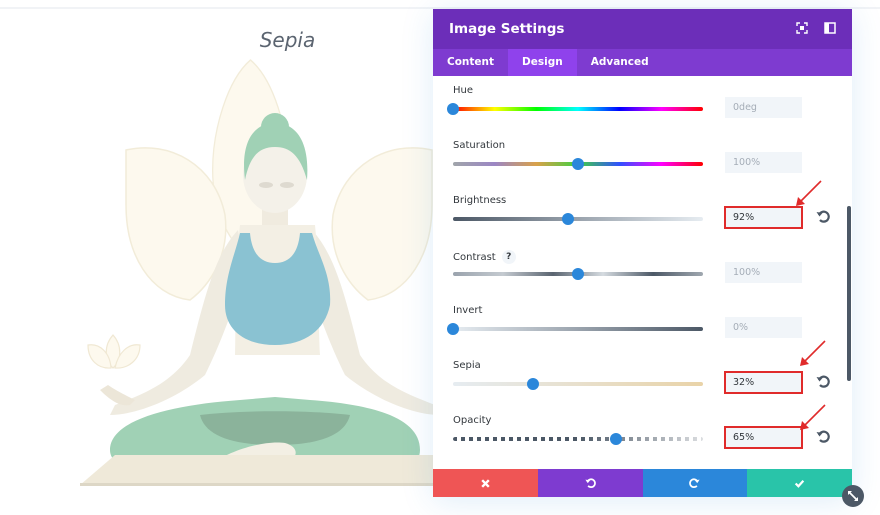 The height and width of the screenshot is (515, 880). I want to click on contrast-slider-thumb, so click(578, 274).